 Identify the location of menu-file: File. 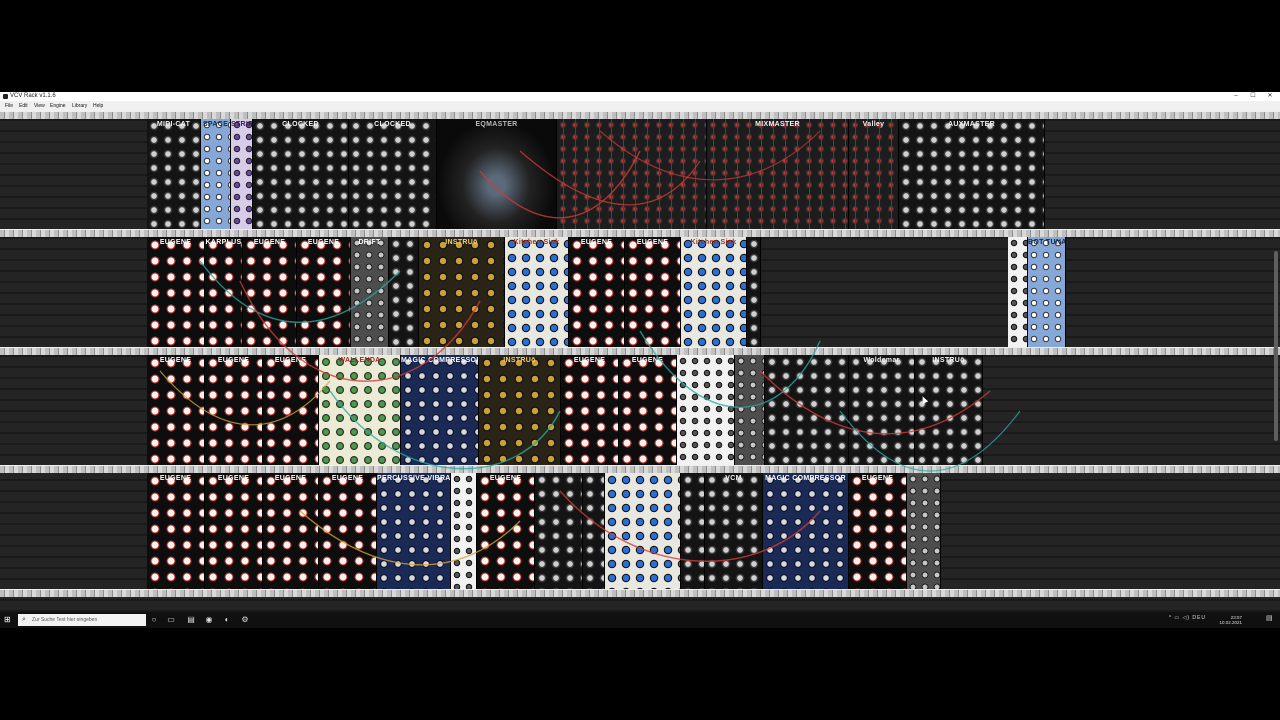
(9, 106).